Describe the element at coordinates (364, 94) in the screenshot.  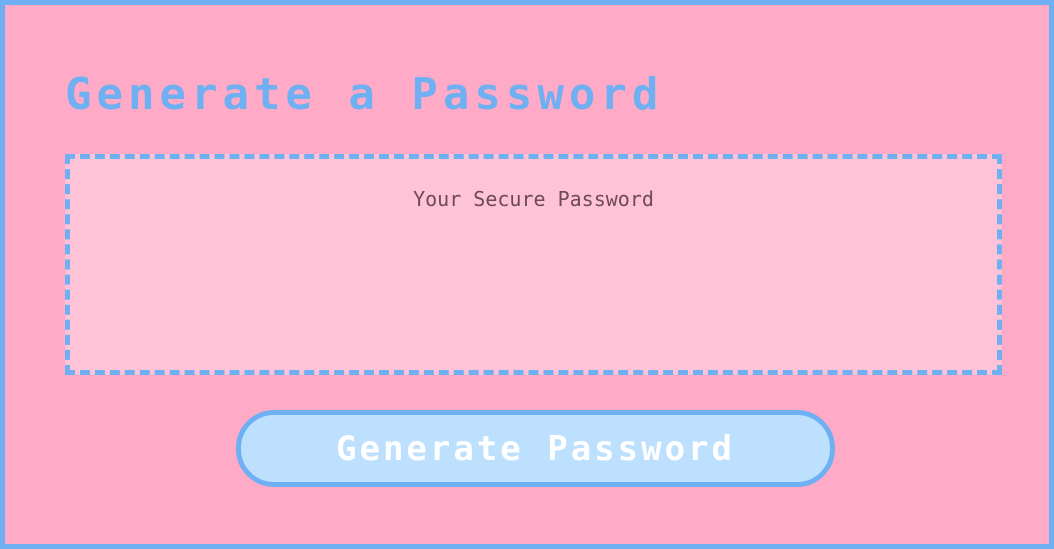
I see `page-title: Generate a Password` at that location.